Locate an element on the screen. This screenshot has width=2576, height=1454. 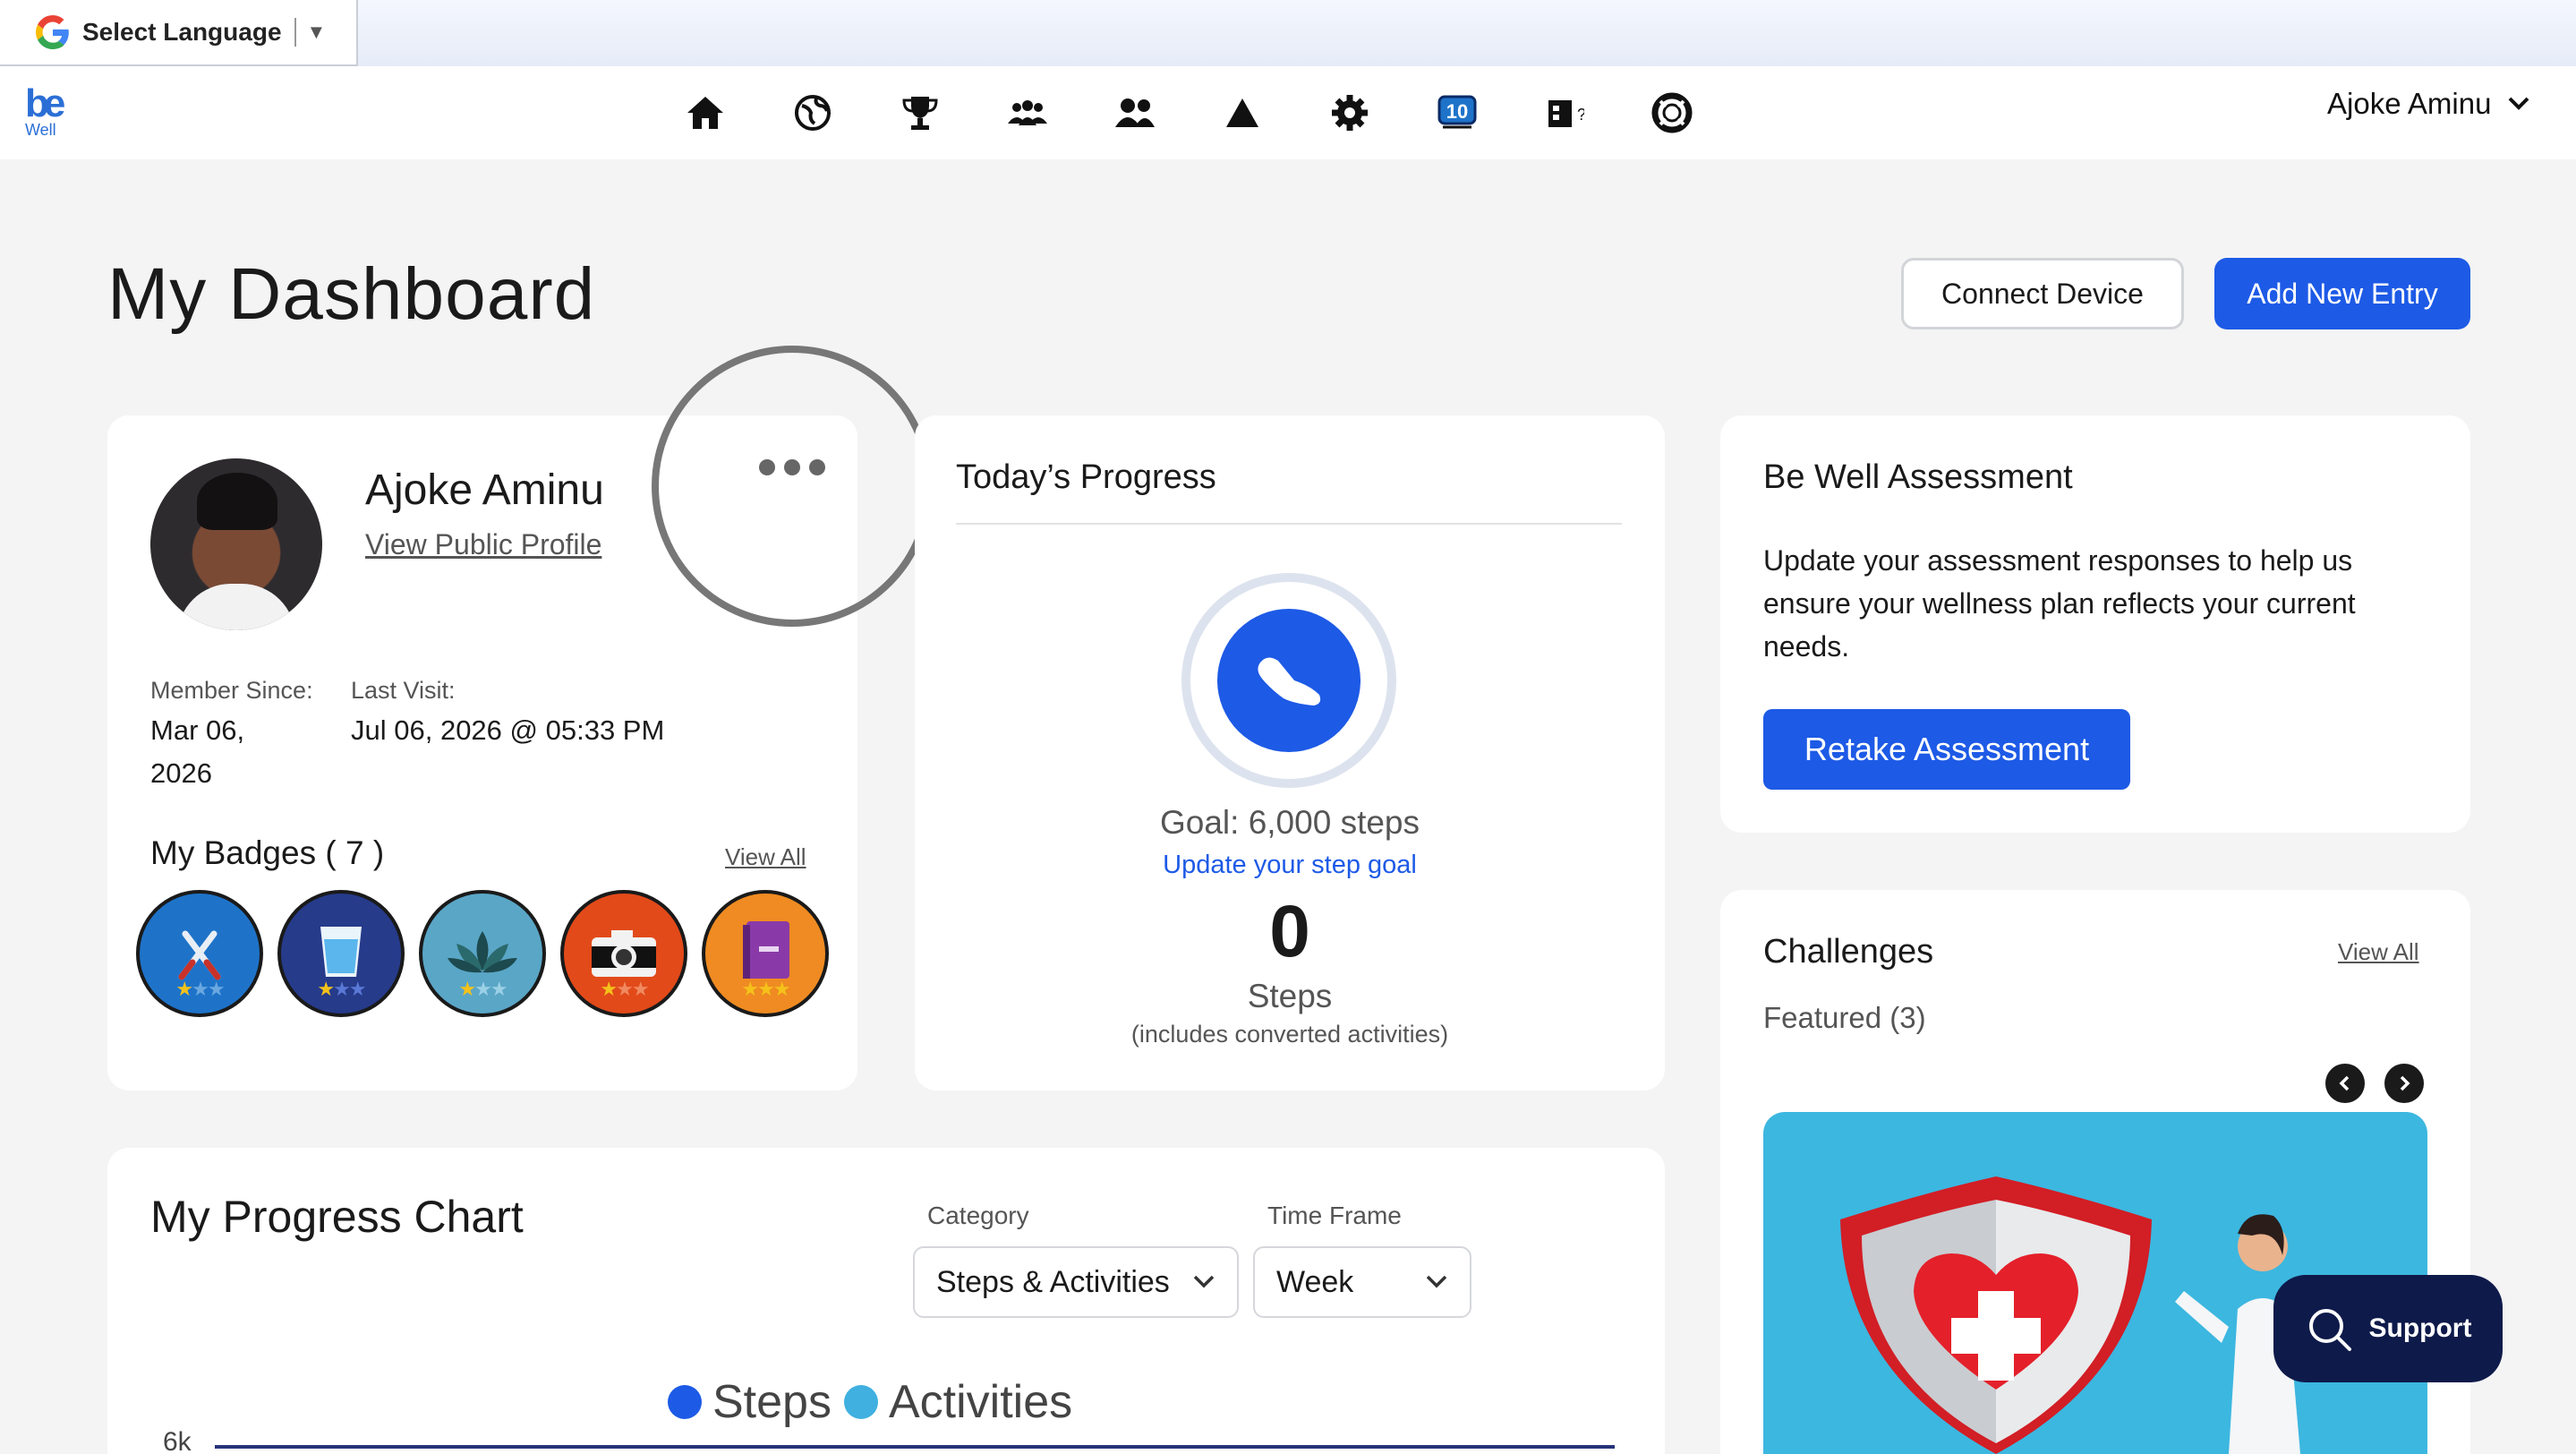
carousel-next-button is located at coordinates (2404, 1083).